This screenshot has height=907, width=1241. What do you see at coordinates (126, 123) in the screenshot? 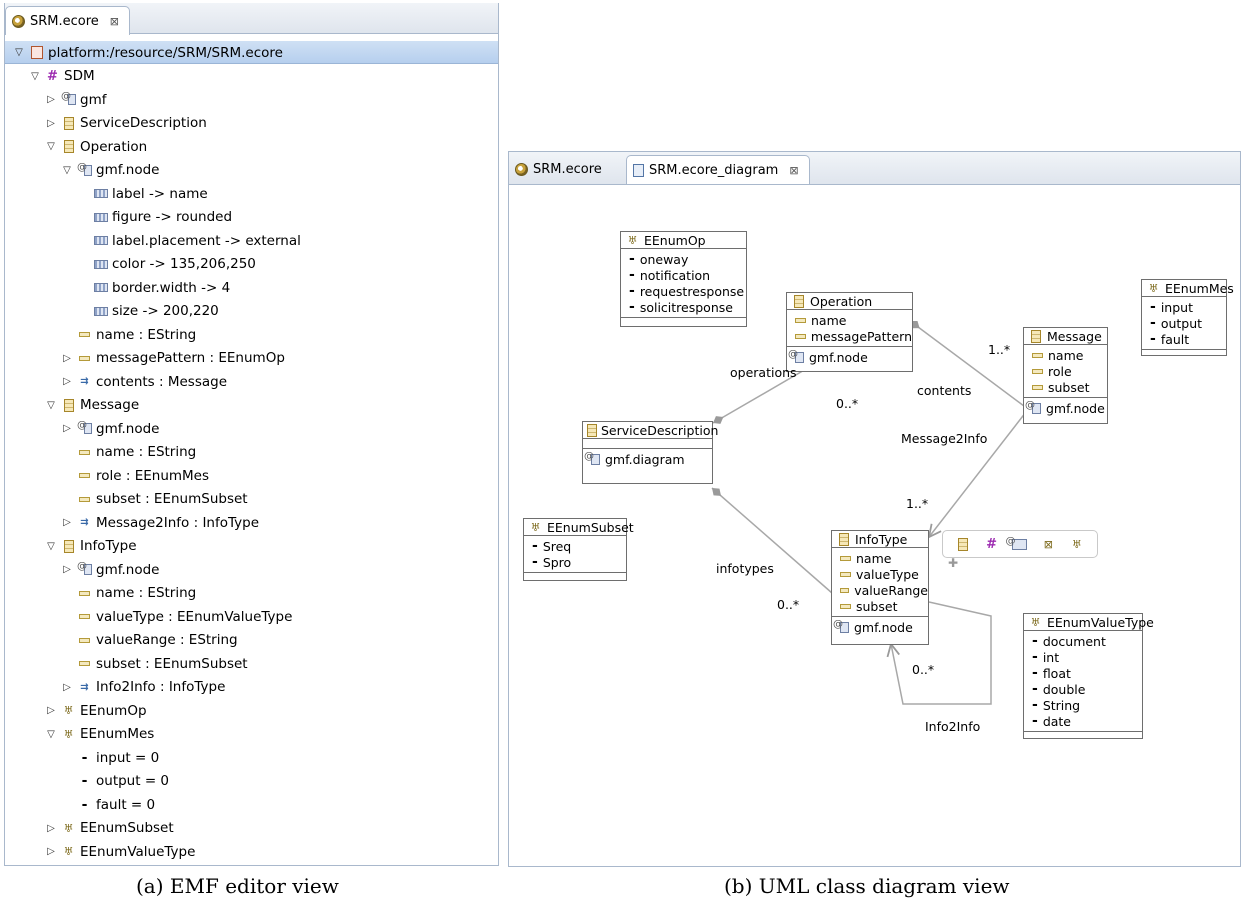
I see `tree-item: ▷ ServiceDescription` at bounding box center [126, 123].